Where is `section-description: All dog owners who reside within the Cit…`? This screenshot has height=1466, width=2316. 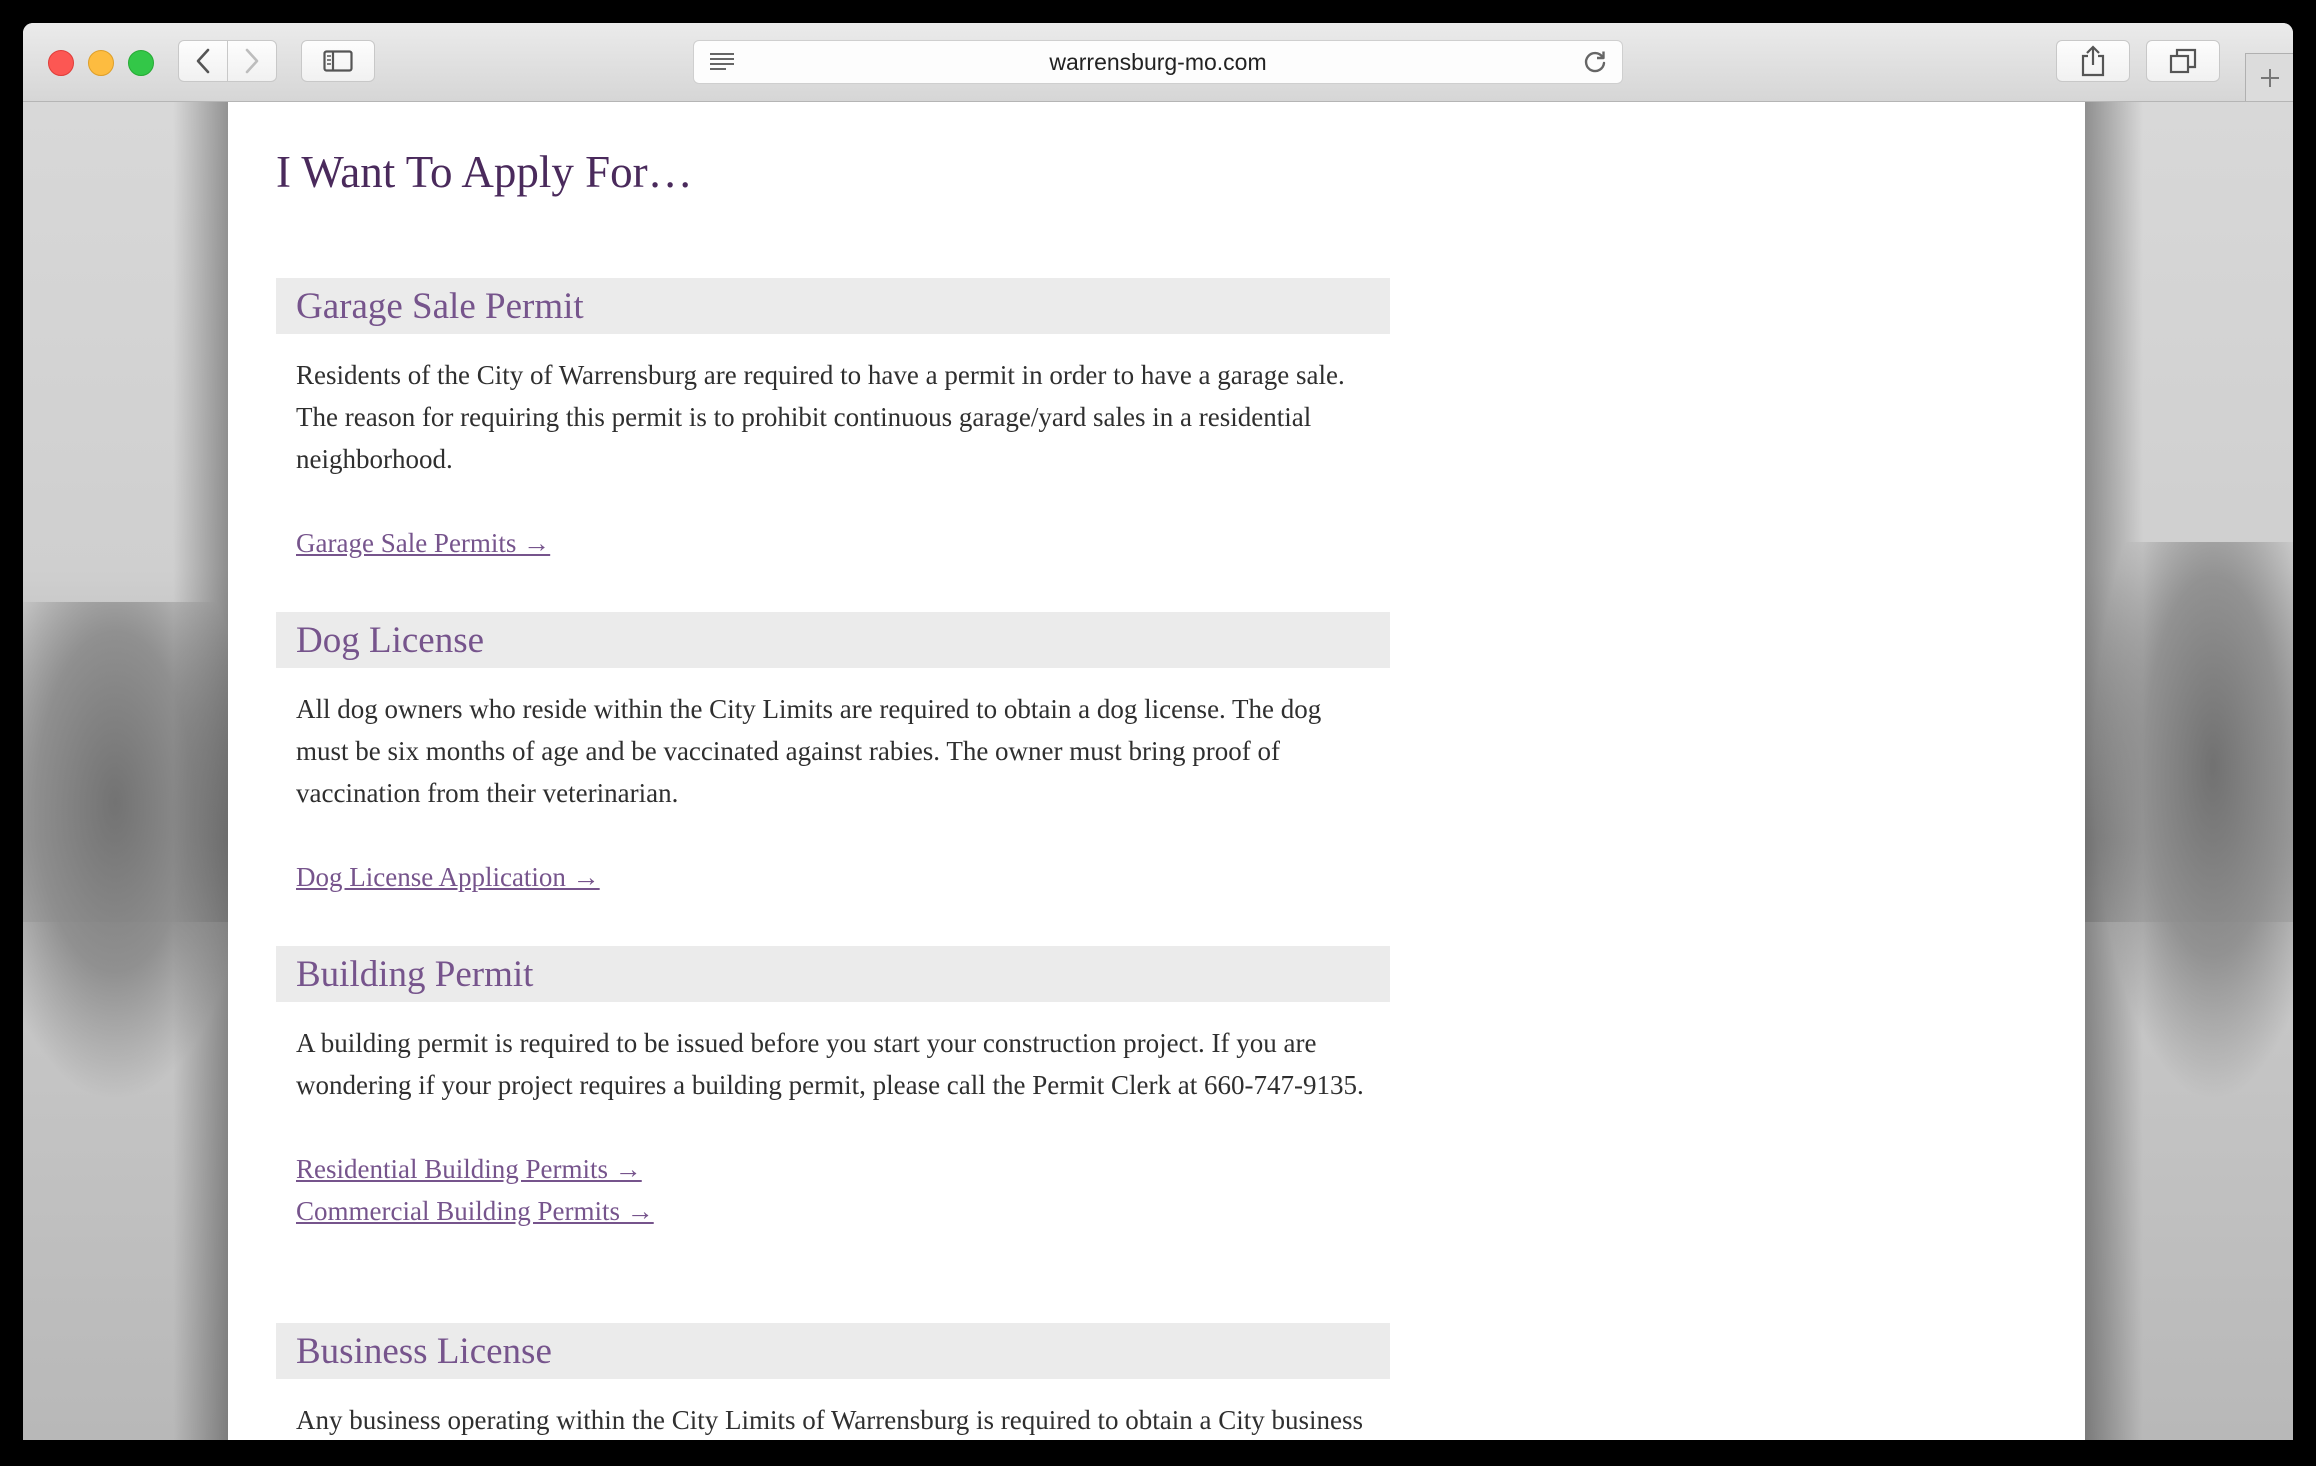 section-description: All dog owners who reside within the Cit… is located at coordinates (809, 751).